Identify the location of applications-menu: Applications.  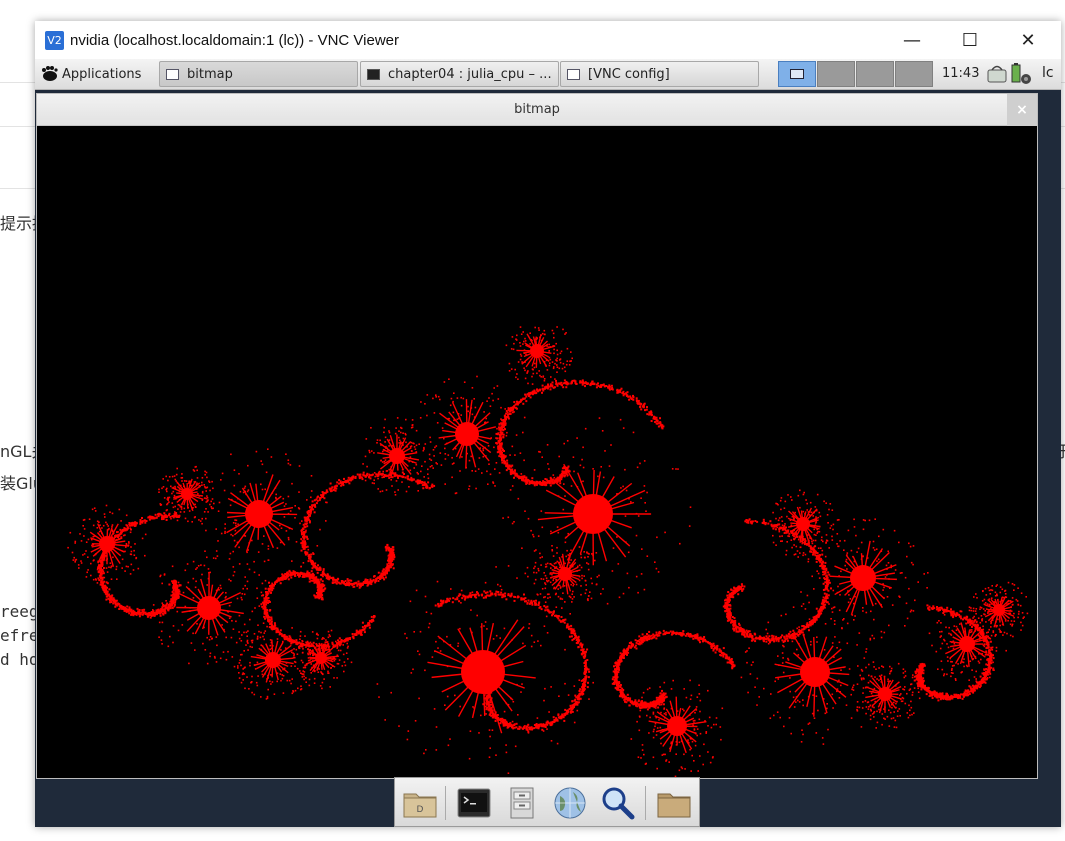
(90, 74).